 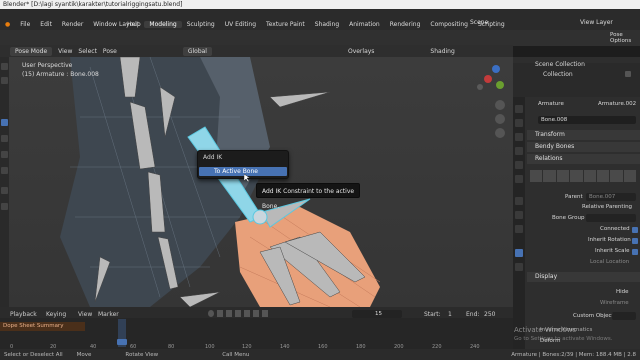 What do you see at coordinates (405, 24) in the screenshot?
I see `tab-rendering: Rendering` at bounding box center [405, 24].